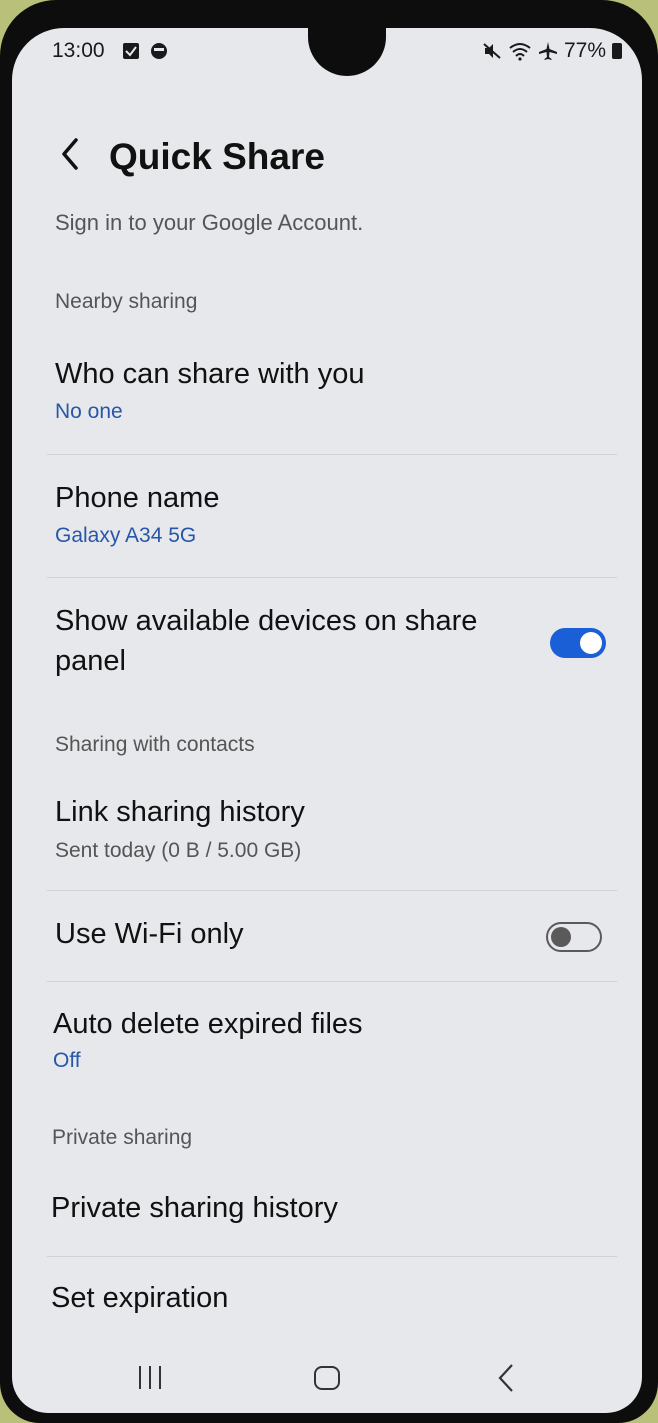  Describe the element at coordinates (266, 621) in the screenshot. I see `setting-title-line1: Show available devices on share` at that location.